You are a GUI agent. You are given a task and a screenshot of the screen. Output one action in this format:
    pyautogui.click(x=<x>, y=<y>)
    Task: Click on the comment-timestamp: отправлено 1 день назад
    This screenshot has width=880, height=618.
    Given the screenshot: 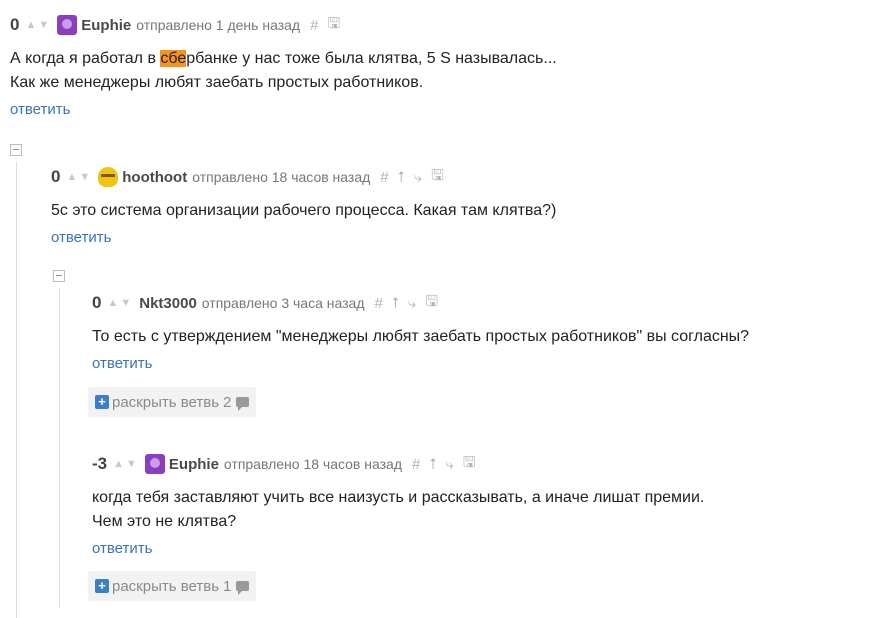 What is the action you would take?
    pyautogui.click(x=218, y=25)
    